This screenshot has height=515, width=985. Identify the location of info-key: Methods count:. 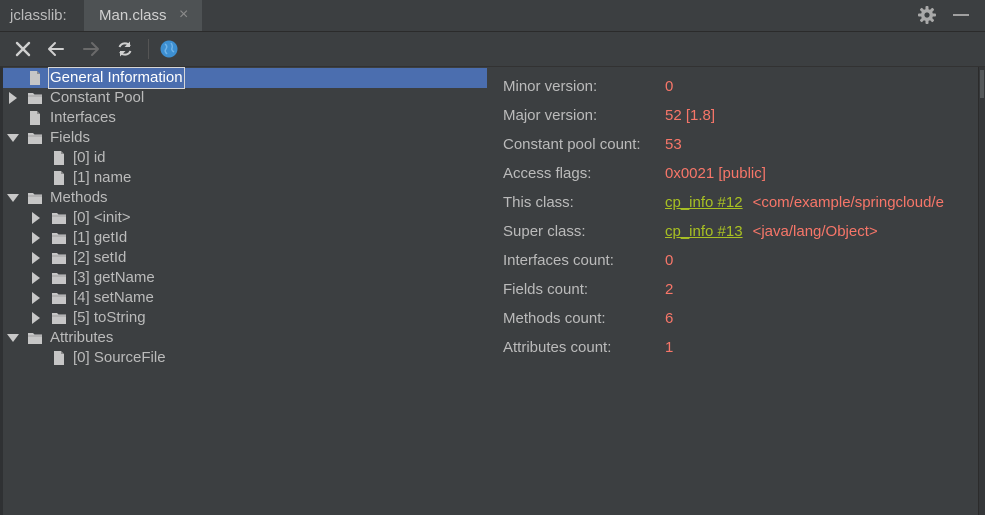
(554, 318).